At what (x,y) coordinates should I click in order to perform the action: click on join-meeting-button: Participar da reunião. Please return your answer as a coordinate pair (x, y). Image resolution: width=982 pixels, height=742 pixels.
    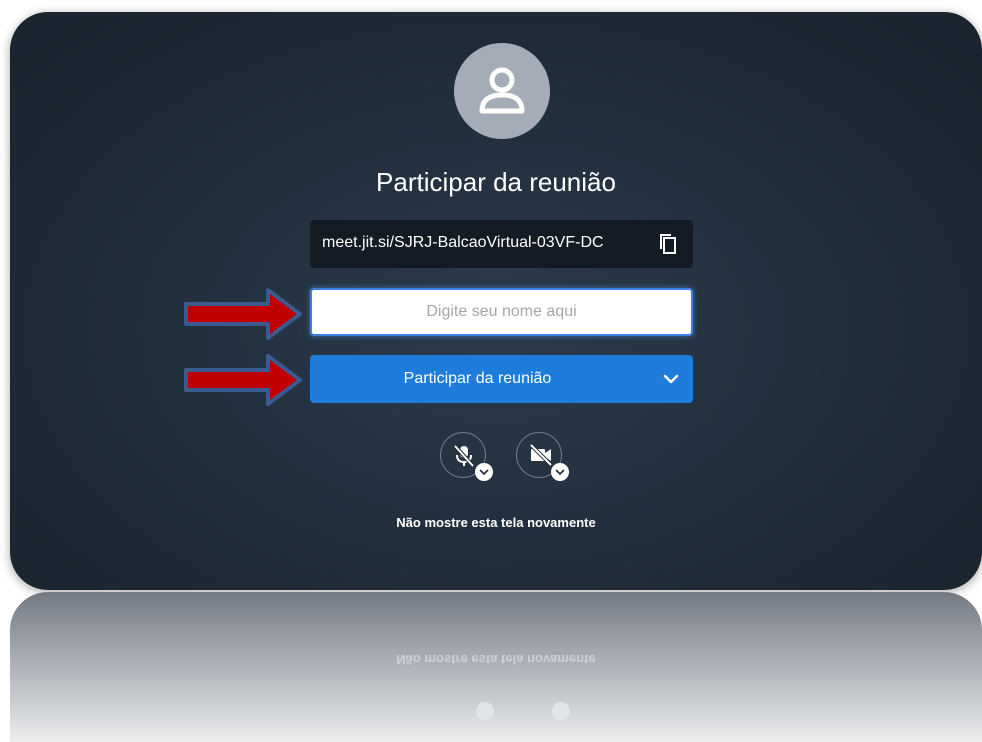
    Looking at the image, I should click on (501, 379).